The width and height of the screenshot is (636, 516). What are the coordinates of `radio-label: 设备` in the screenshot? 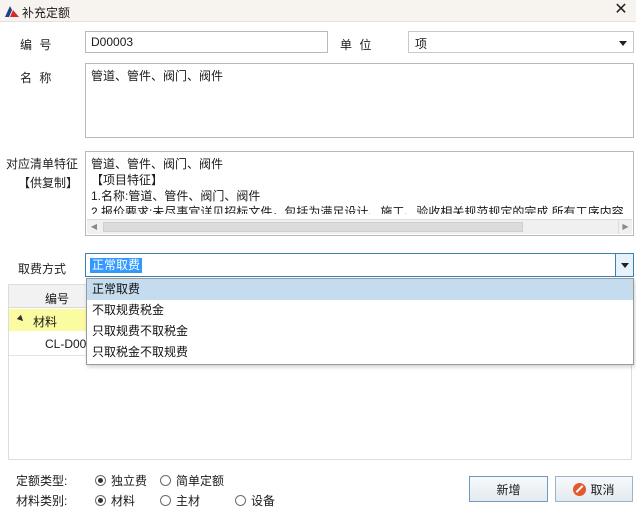 It's located at (263, 501).